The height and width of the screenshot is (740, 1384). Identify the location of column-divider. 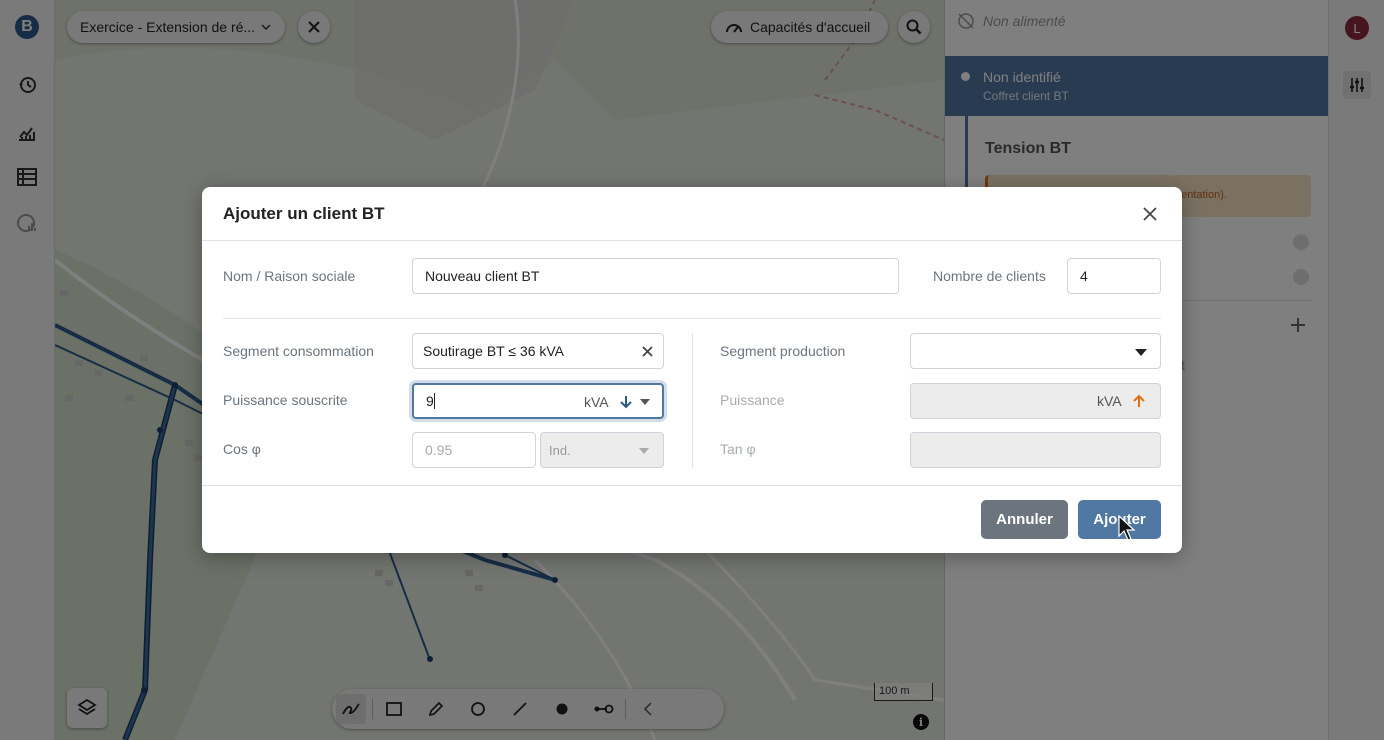
(692, 400).